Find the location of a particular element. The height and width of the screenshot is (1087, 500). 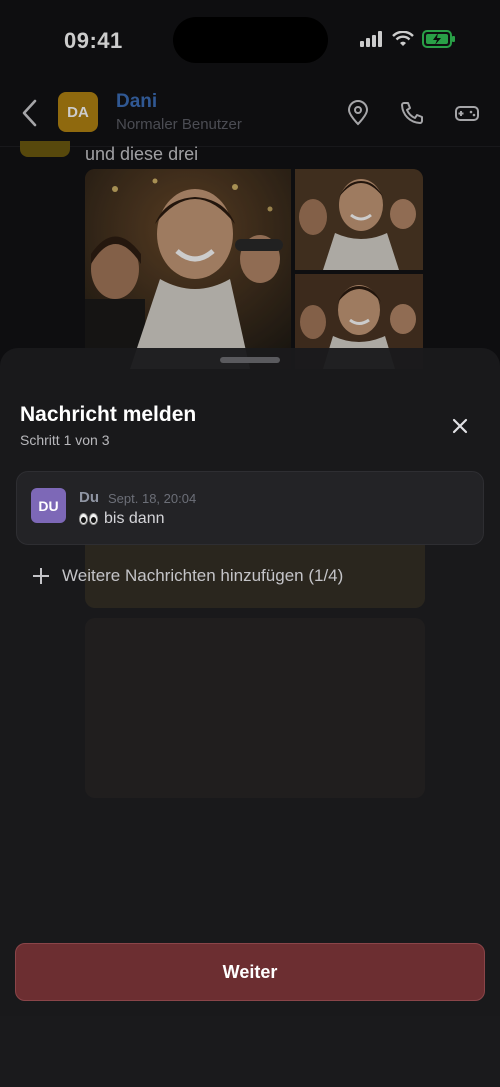

add-more-messages-button: Weitere Nachrichten hinzufügen (1/4) is located at coordinates (187, 576).